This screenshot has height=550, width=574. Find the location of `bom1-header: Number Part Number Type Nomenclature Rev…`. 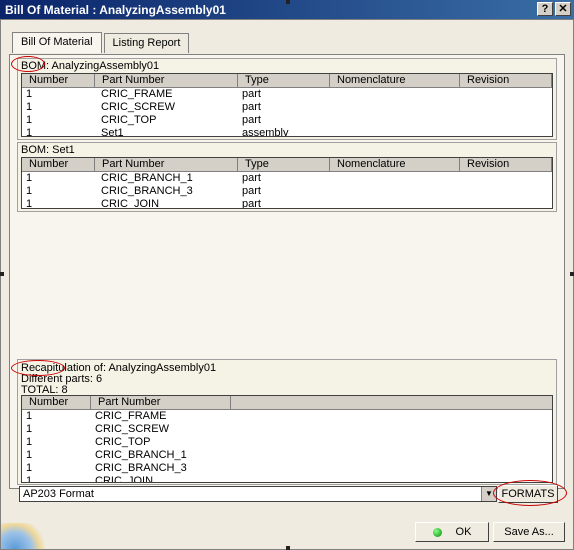

bom1-header: Number Part Number Type Nomenclature Rev… is located at coordinates (287, 81).